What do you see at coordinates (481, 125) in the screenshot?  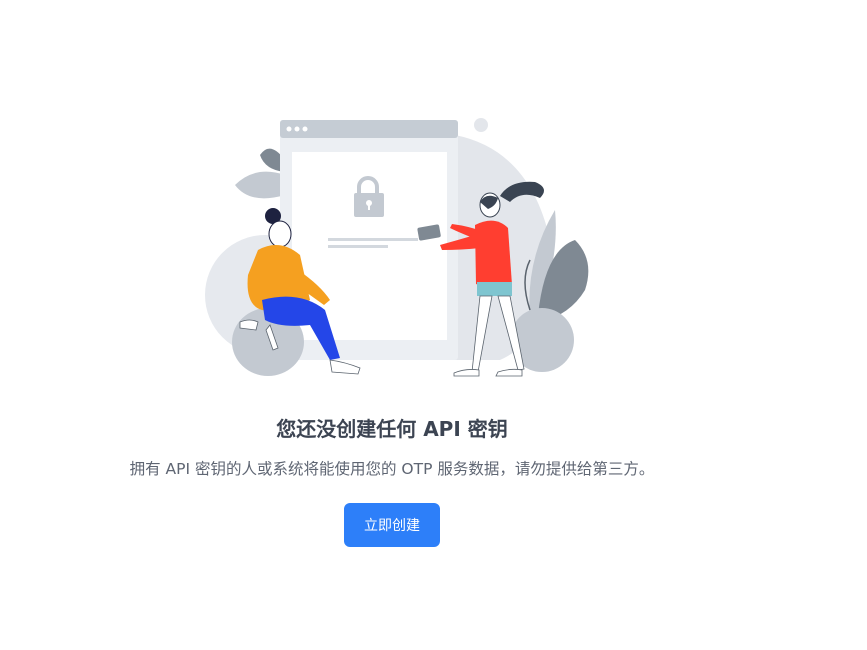 I see `bg-dot` at bounding box center [481, 125].